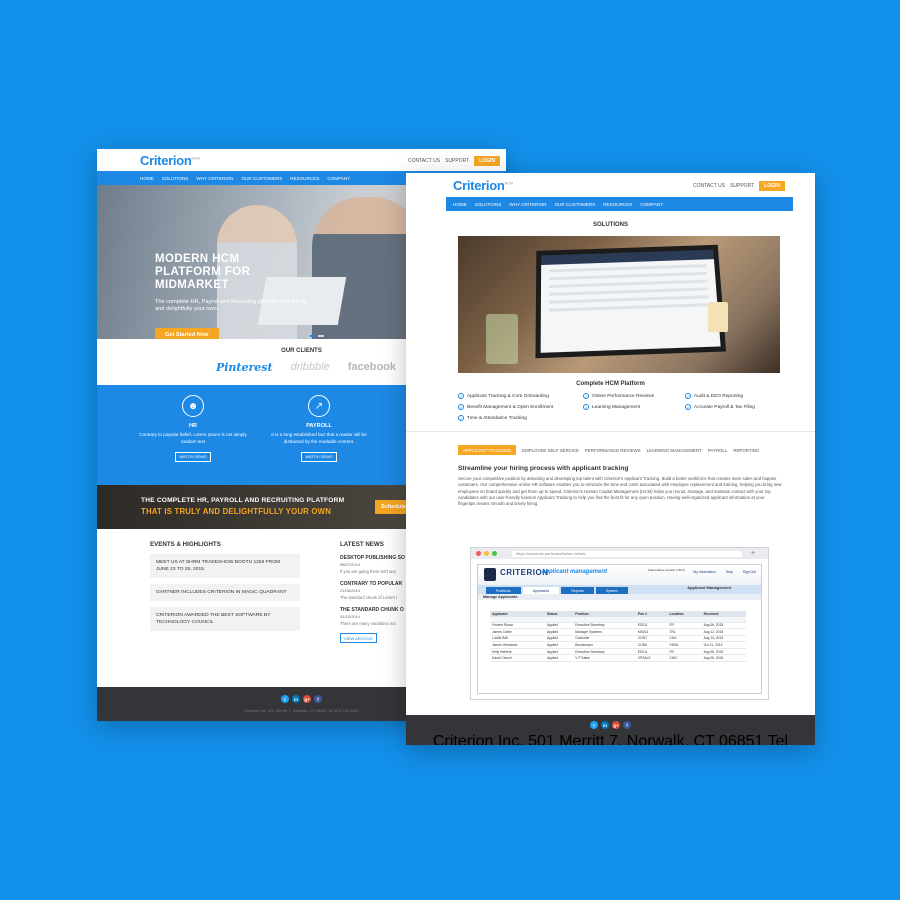 This screenshot has height=900, width=900. What do you see at coordinates (746, 450) in the screenshot?
I see `tab-reporting: REPORTING` at bounding box center [746, 450].